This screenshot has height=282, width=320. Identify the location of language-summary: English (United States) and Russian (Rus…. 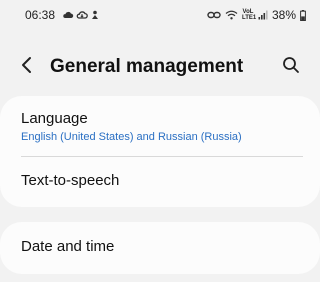
(131, 137).